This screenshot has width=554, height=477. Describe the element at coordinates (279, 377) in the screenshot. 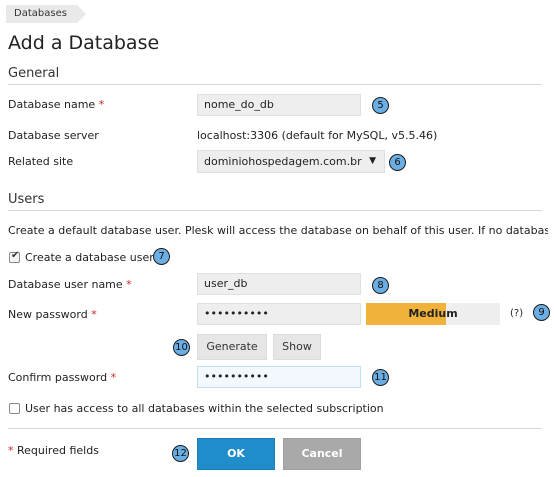

I see `confirm-password-input: ••••••••••` at that location.